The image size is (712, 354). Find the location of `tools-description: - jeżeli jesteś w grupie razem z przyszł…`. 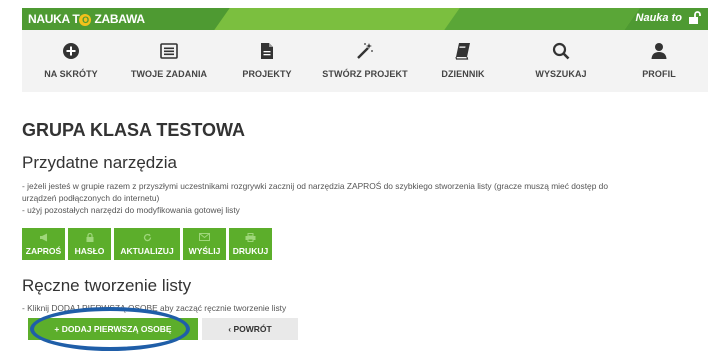

tools-description: - jeżeli jesteś w grupie razem z przyszł… is located at coordinates (365, 198).